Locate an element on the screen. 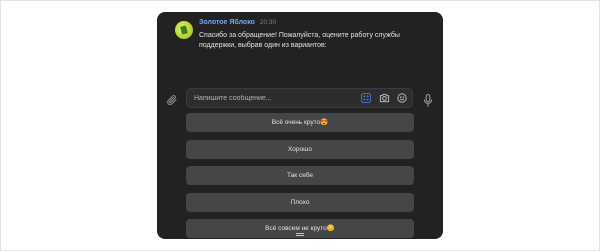  quick-reply-very-cool: Всё очень круто😍 is located at coordinates (300, 122).